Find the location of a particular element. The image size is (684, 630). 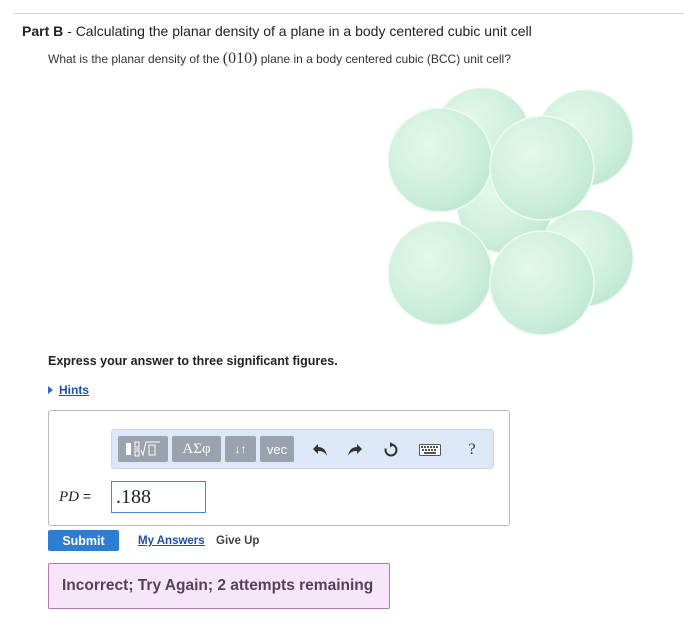

answer-input: .188 is located at coordinates (158, 497).